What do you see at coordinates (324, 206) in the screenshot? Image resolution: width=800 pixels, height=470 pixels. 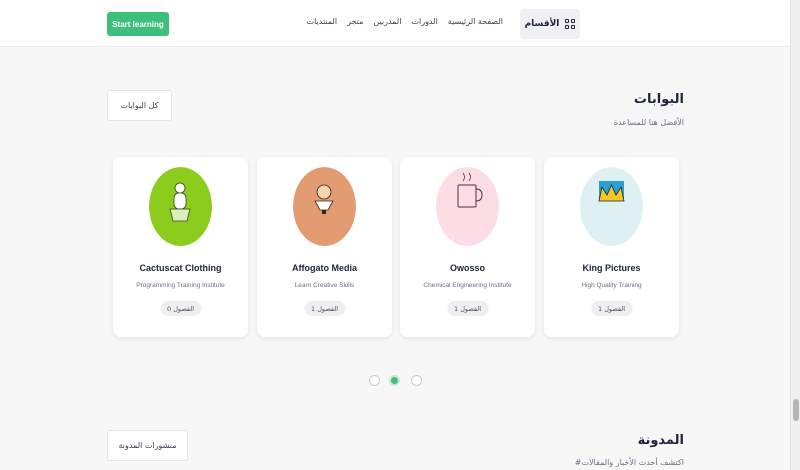 I see `affogato-logo` at bounding box center [324, 206].